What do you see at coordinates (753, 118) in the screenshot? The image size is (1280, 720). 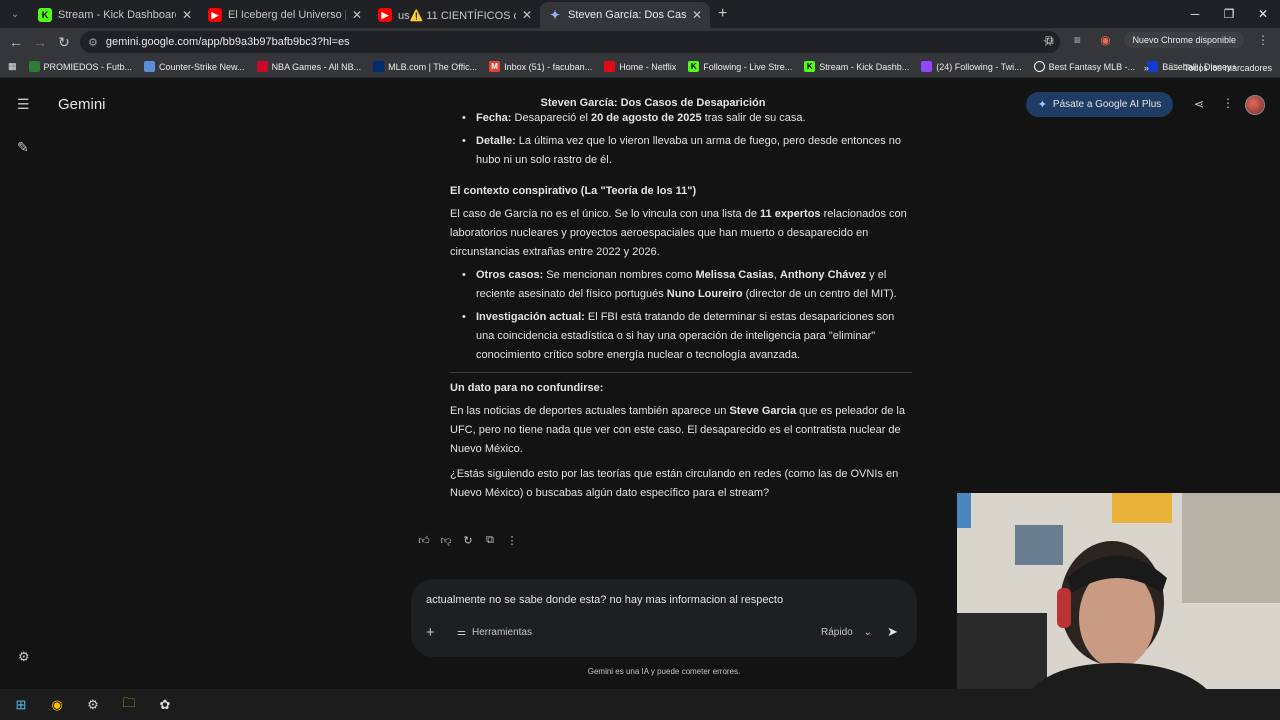 I see `bullet-text: tras salir de su casa.` at bounding box center [753, 118].